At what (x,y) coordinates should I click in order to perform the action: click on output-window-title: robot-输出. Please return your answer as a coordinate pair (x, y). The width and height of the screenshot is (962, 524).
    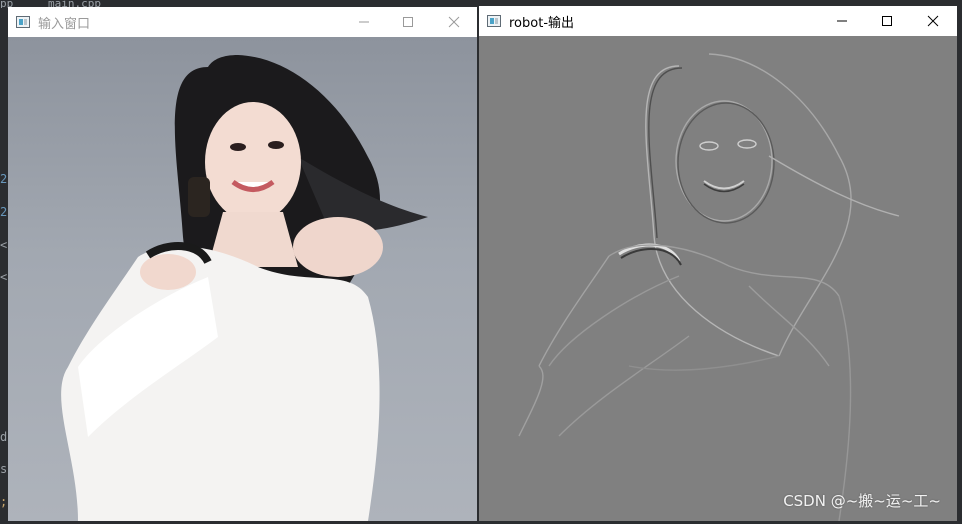
    Looking at the image, I should click on (542, 23).